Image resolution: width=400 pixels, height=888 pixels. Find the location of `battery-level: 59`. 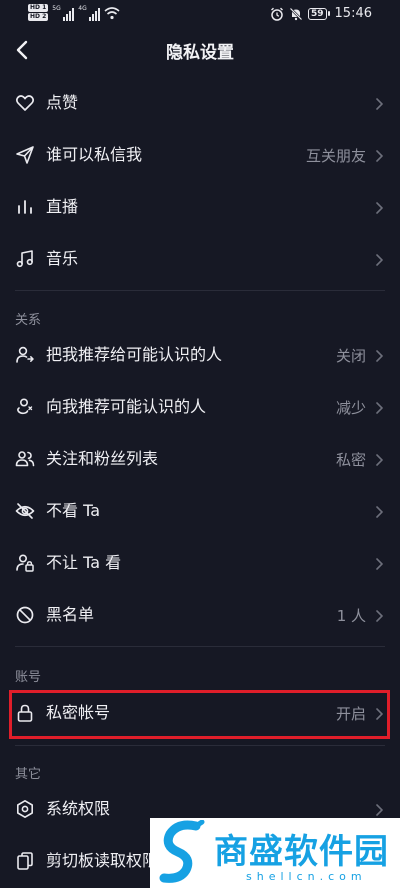

battery-level: 59 is located at coordinates (317, 13).